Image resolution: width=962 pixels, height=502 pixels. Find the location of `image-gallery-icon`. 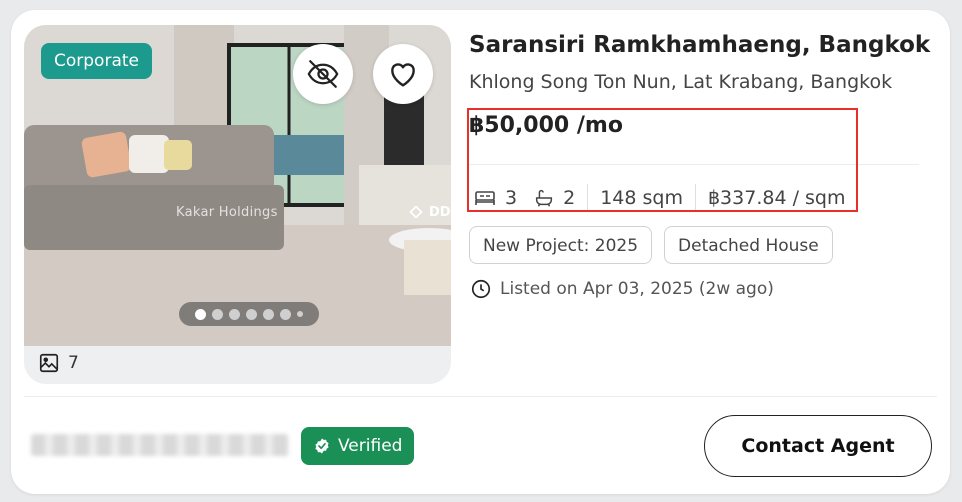

image-gallery-icon is located at coordinates (49, 363).